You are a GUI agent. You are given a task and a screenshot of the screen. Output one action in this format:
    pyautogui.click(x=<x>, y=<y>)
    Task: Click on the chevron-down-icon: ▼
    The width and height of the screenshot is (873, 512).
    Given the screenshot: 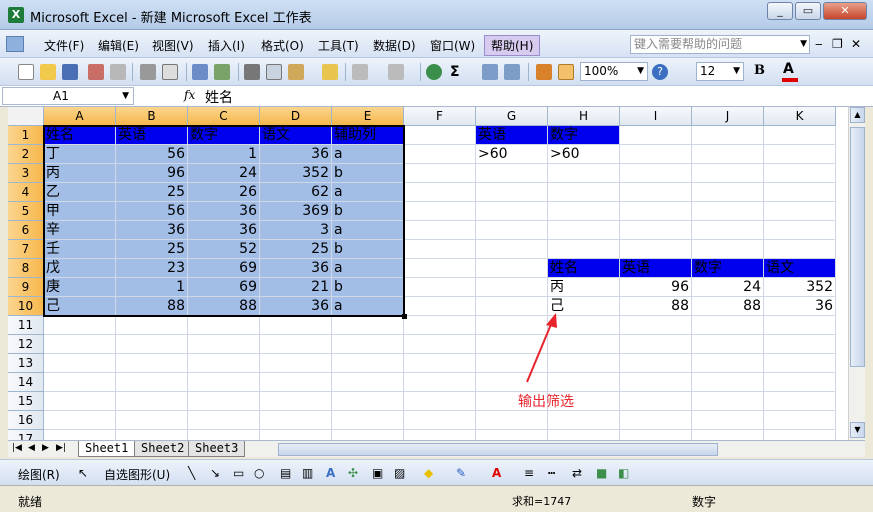 What is the action you would take?
    pyautogui.click(x=640, y=71)
    